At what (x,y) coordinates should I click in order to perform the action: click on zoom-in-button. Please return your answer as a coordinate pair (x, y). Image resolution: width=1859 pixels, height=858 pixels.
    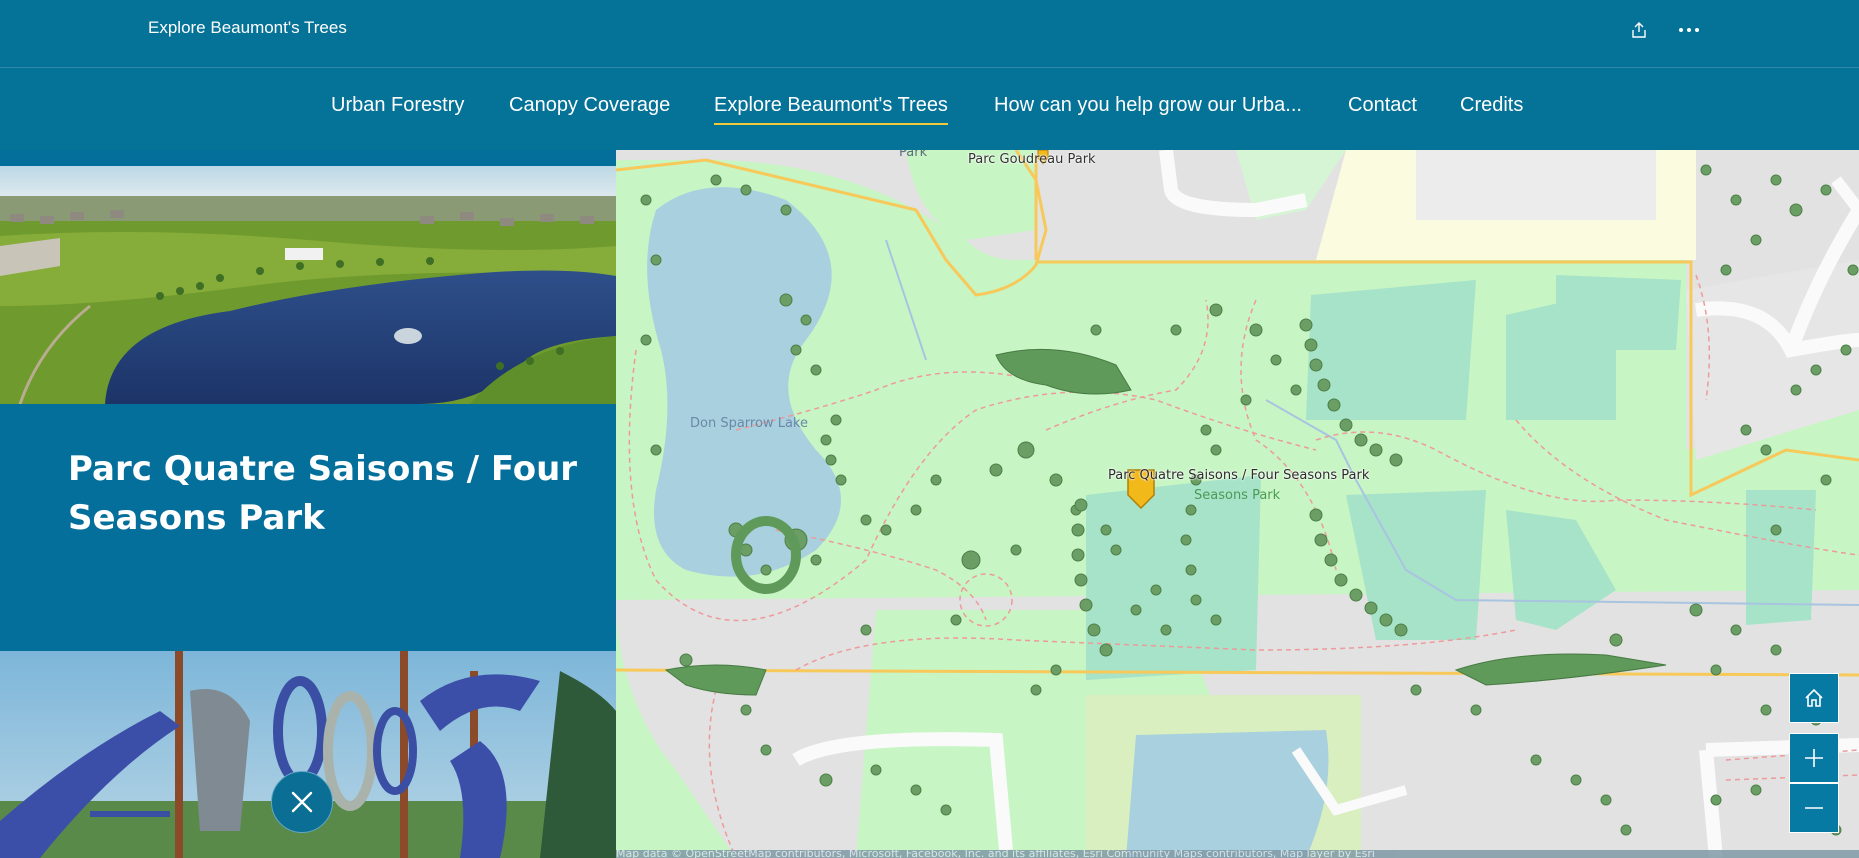
    Looking at the image, I should click on (1814, 758).